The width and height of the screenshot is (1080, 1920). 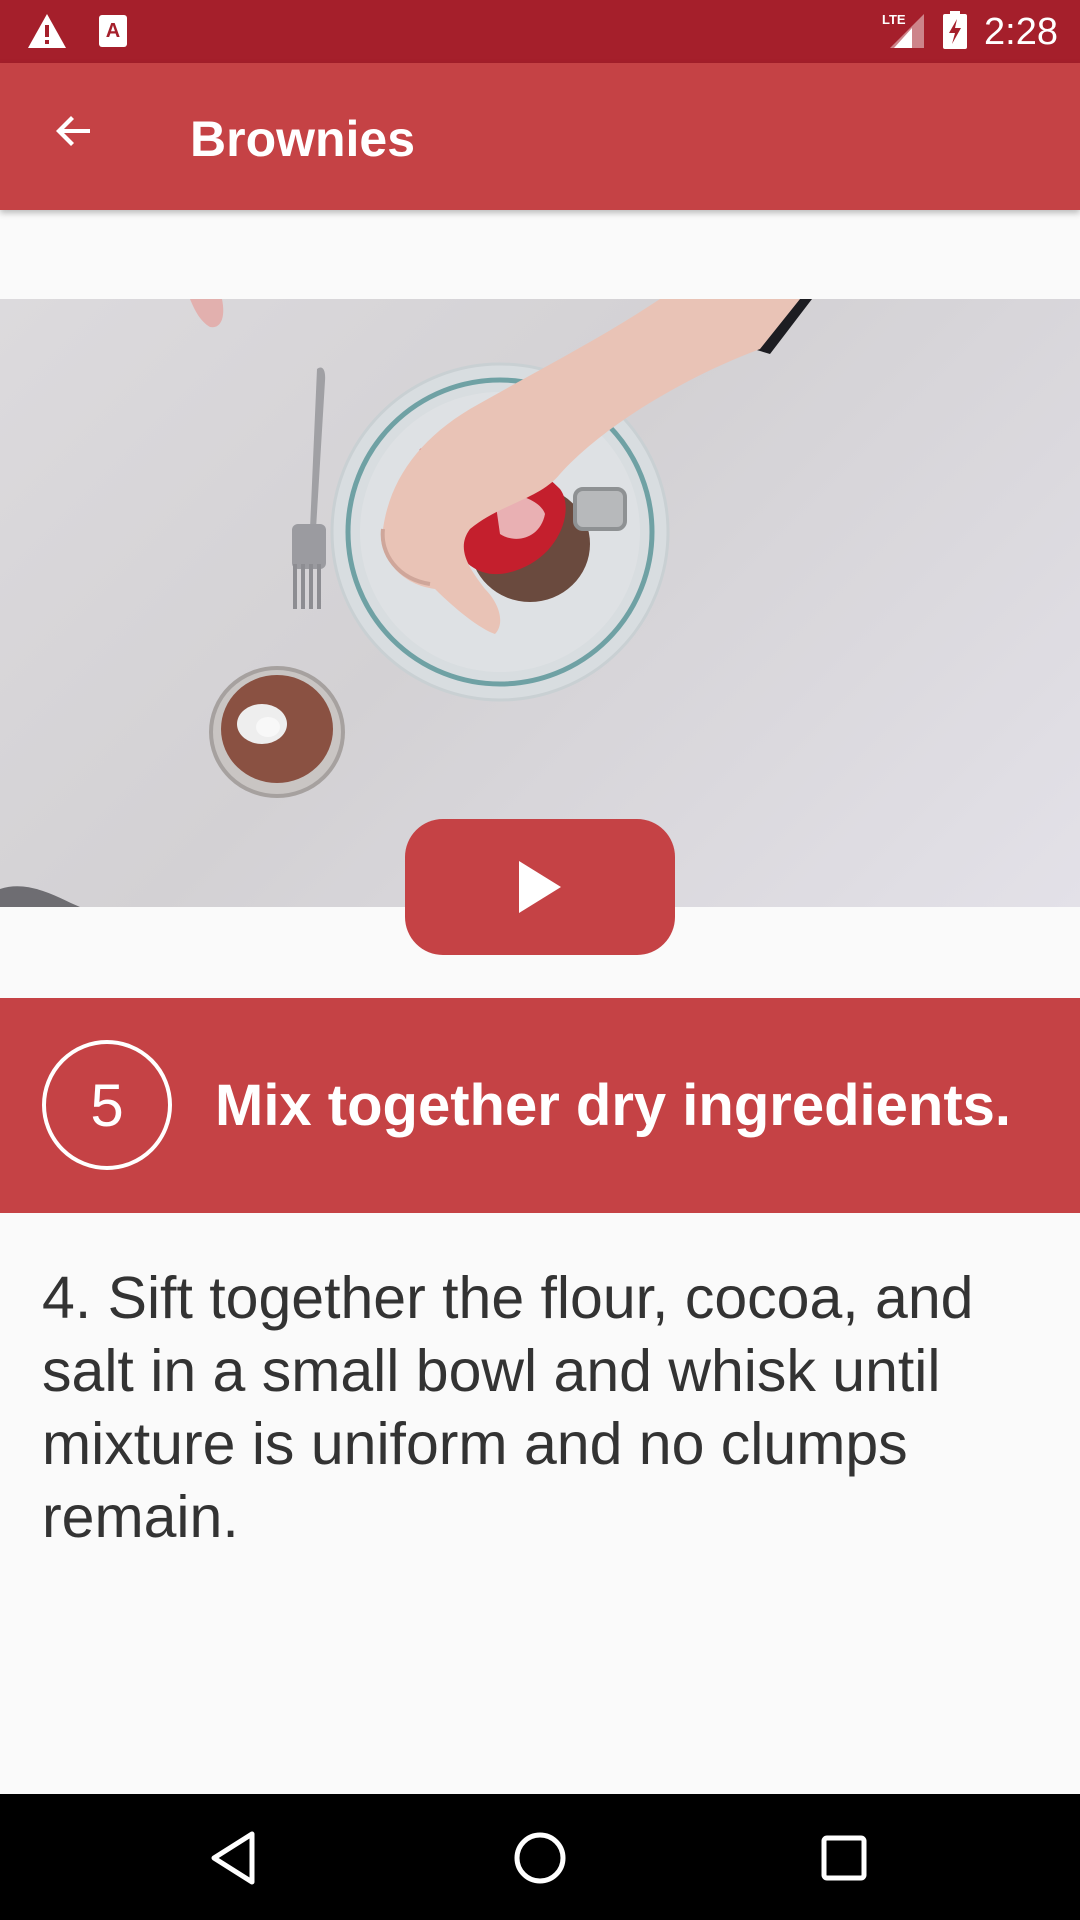 I want to click on nav-back-icon, so click(x=233, y=1858).